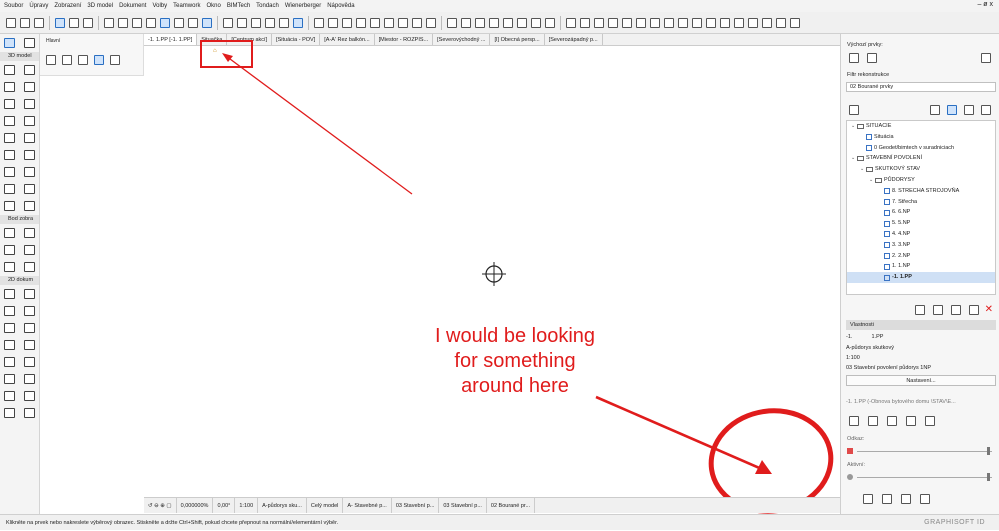 The width and height of the screenshot is (999, 531). I want to click on active-slider-handle, so click(988, 477).